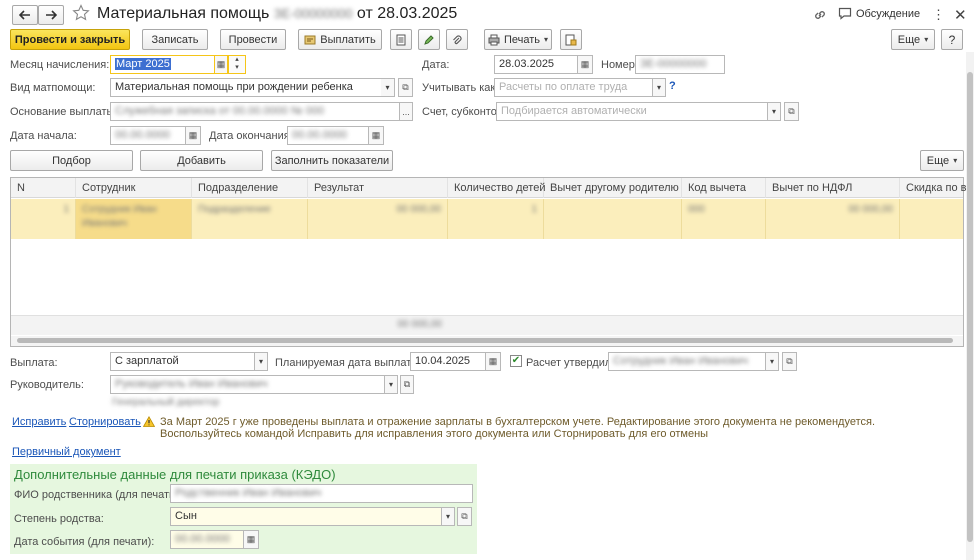 This screenshot has width=974, height=560. What do you see at coordinates (237, 64) in the screenshot?
I see `month-spinner: ▴ ▾` at bounding box center [237, 64].